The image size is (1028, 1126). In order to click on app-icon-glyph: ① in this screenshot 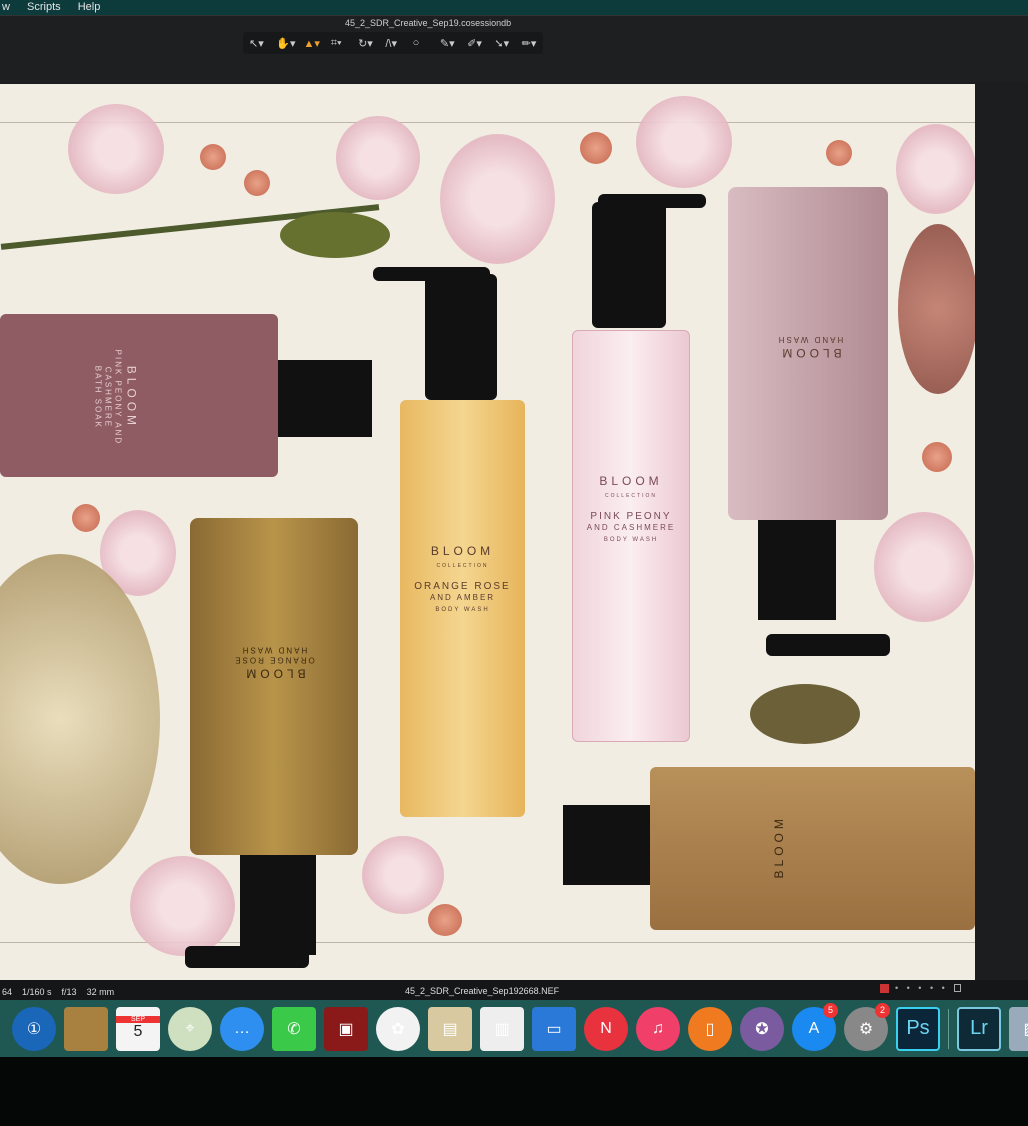, I will do `click(34, 1029)`.